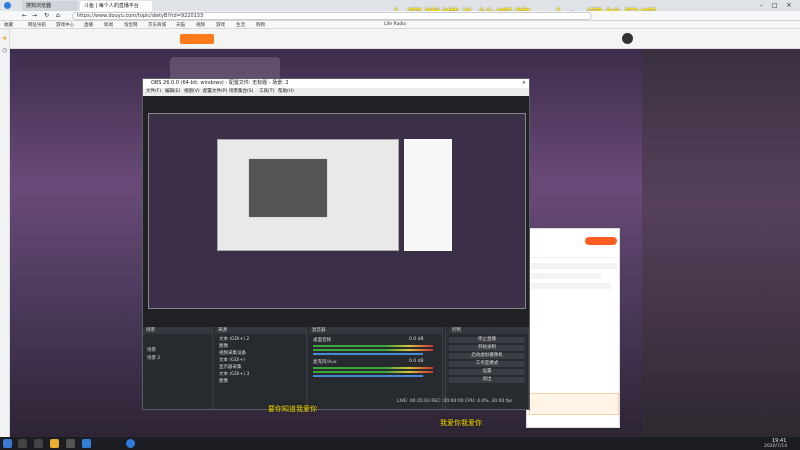 Image resolution: width=800 pixels, height=450 pixels. What do you see at coordinates (489, 368) in the screenshot?
I see `controls-dock: 控制 停止直播 开始录制 启动虚拟摄像机 工作室模式 设置 退出` at bounding box center [489, 368].